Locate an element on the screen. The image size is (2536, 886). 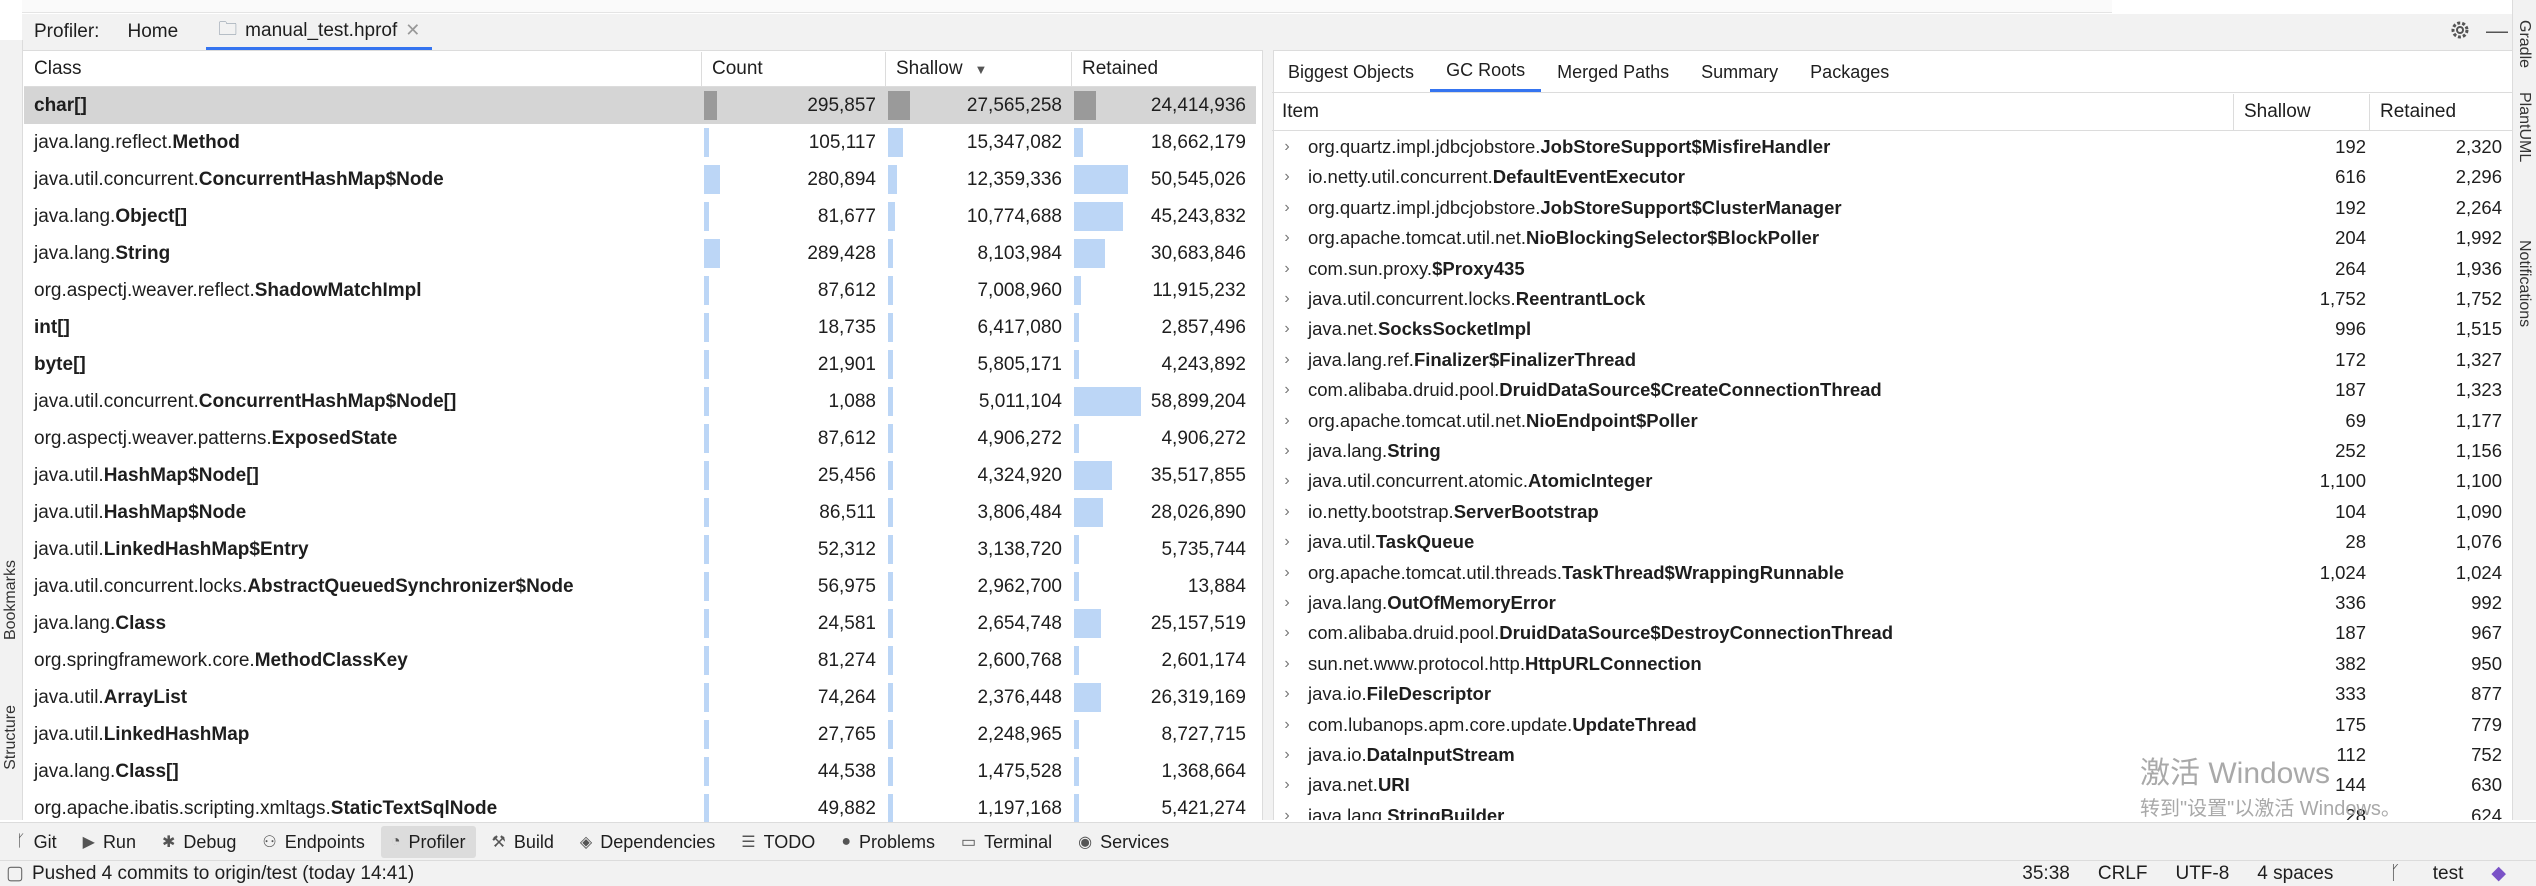
tool-build: ⚒ Build is located at coordinates (523, 842).